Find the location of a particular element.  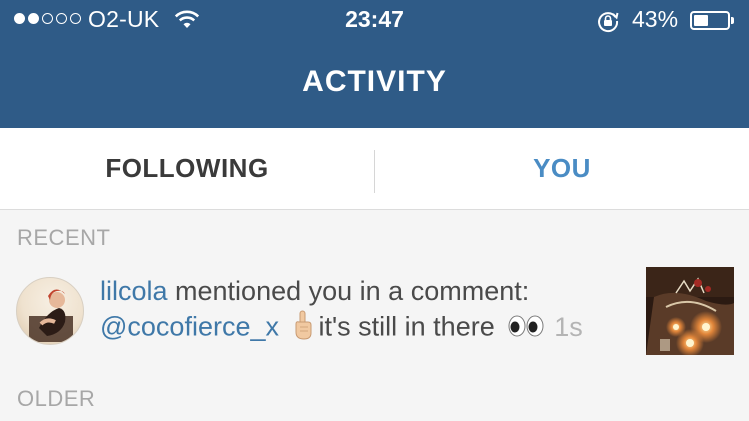

section-header-older: OLDER is located at coordinates (56, 398).